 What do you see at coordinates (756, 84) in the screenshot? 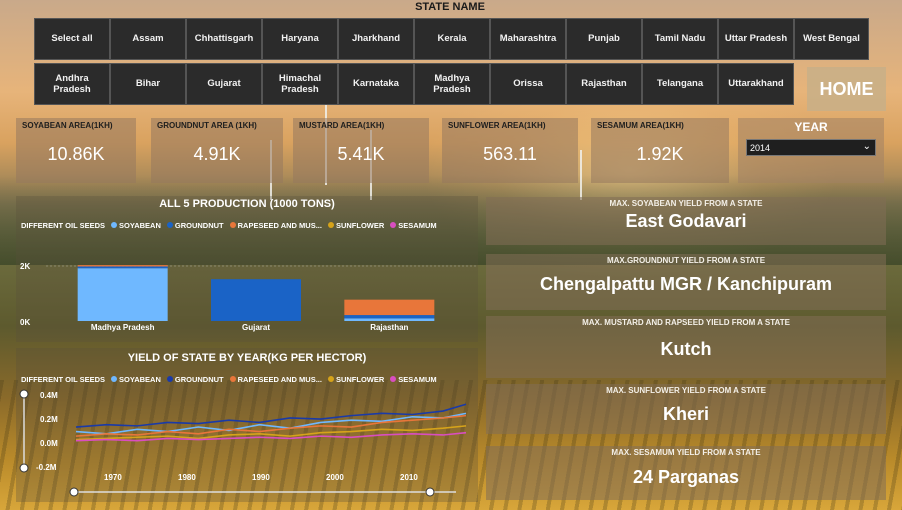
I see `state-button-uttarakhand: Uttarakhand` at bounding box center [756, 84].